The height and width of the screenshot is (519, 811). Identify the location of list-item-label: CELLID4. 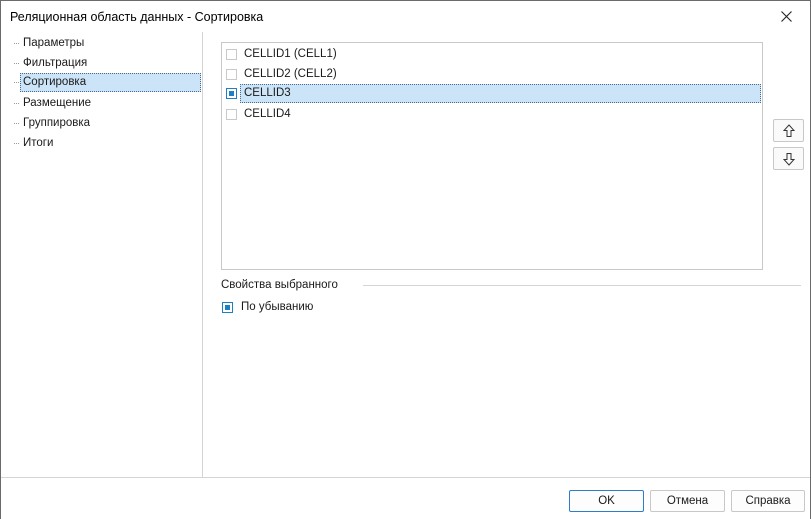
(267, 114).